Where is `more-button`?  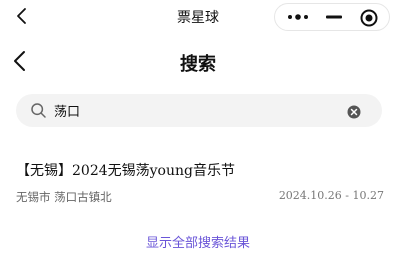
more-button is located at coordinates (298, 17).